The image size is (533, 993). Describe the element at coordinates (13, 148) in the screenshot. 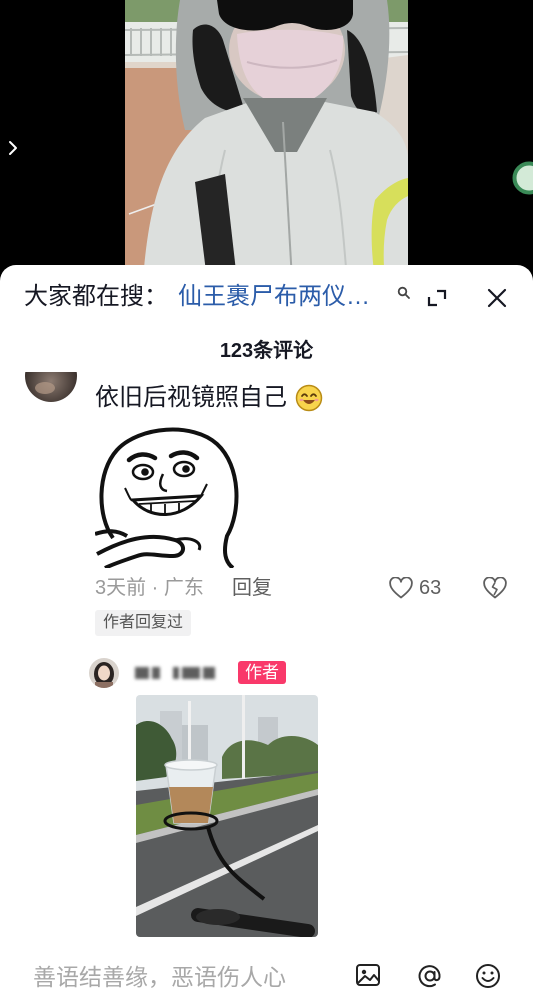

I see `chevron-right-icon` at that location.